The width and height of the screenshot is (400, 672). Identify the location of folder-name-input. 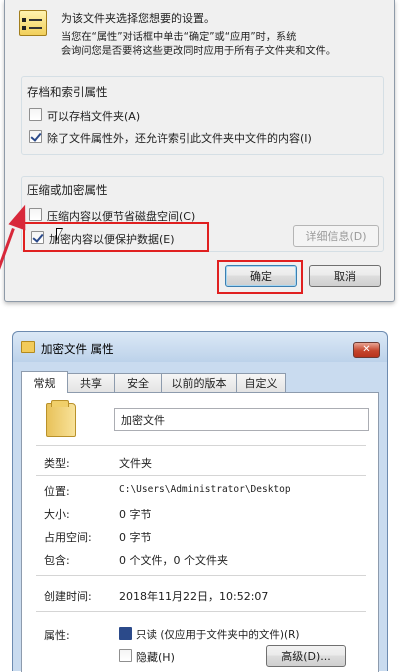
(241, 419).